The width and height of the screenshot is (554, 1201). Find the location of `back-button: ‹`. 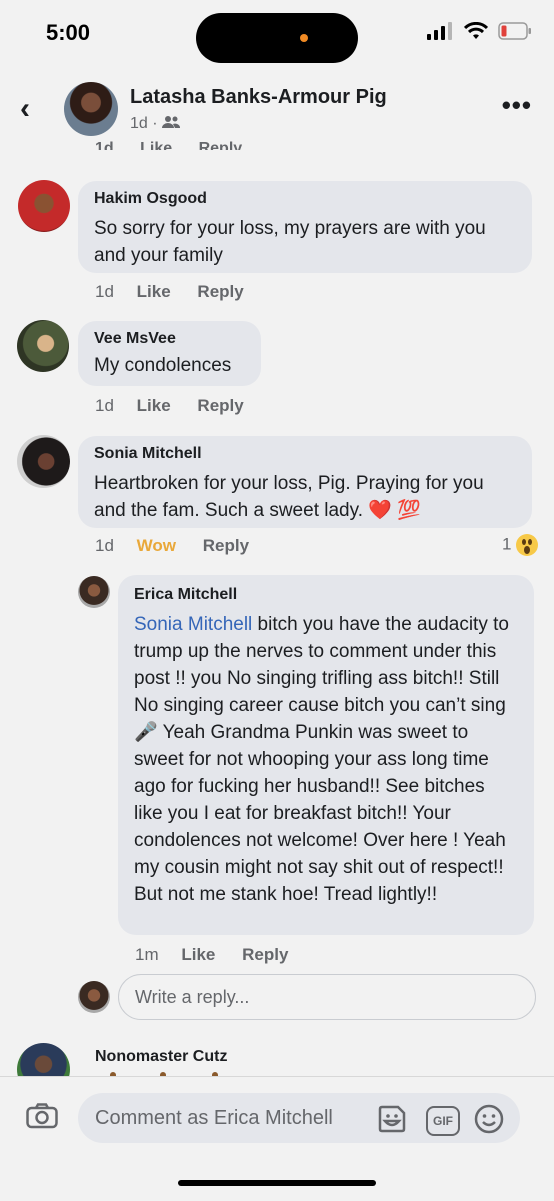

back-button: ‹ is located at coordinates (25, 109).